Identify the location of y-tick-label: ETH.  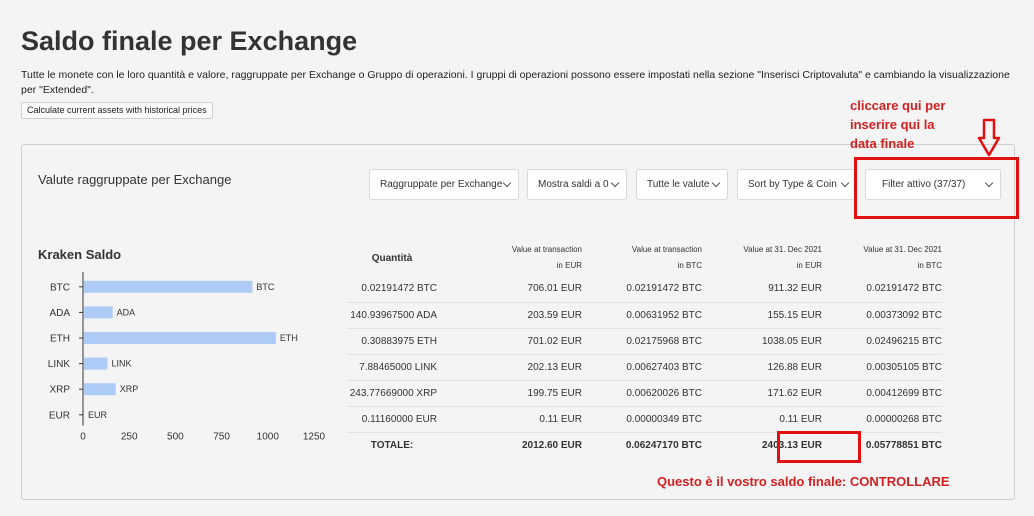
(60, 339).